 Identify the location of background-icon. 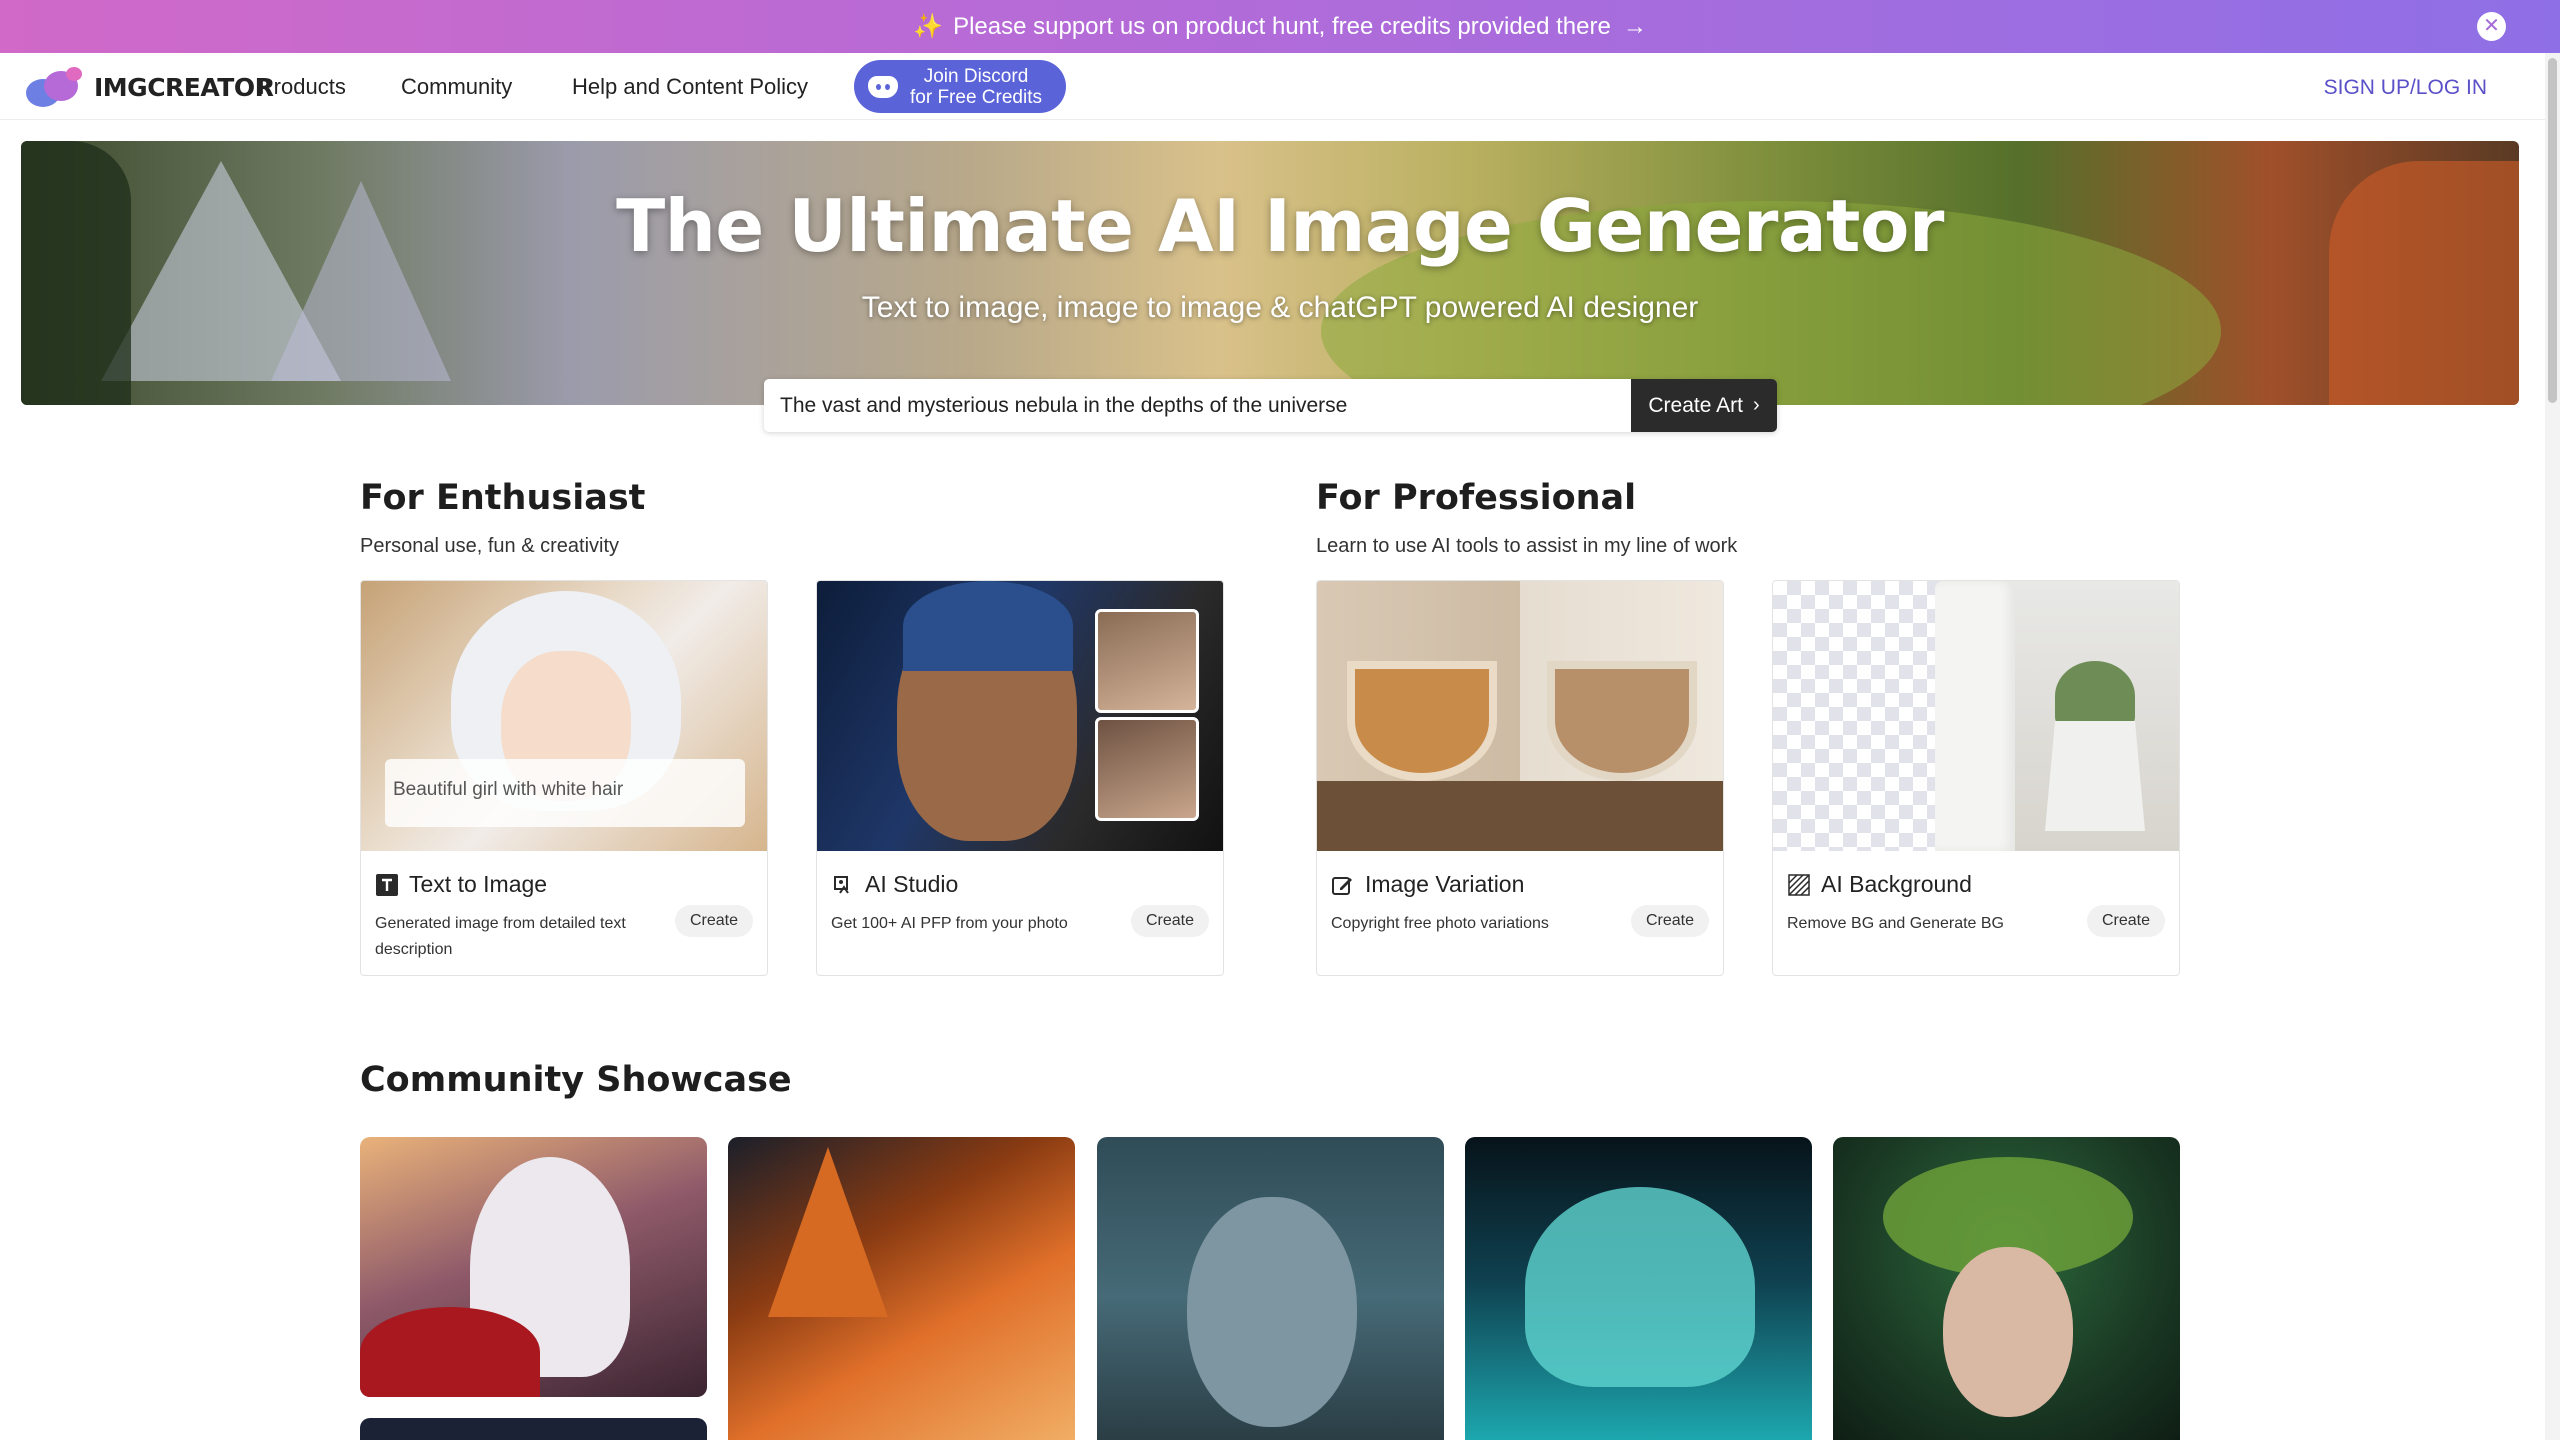
(1799, 885).